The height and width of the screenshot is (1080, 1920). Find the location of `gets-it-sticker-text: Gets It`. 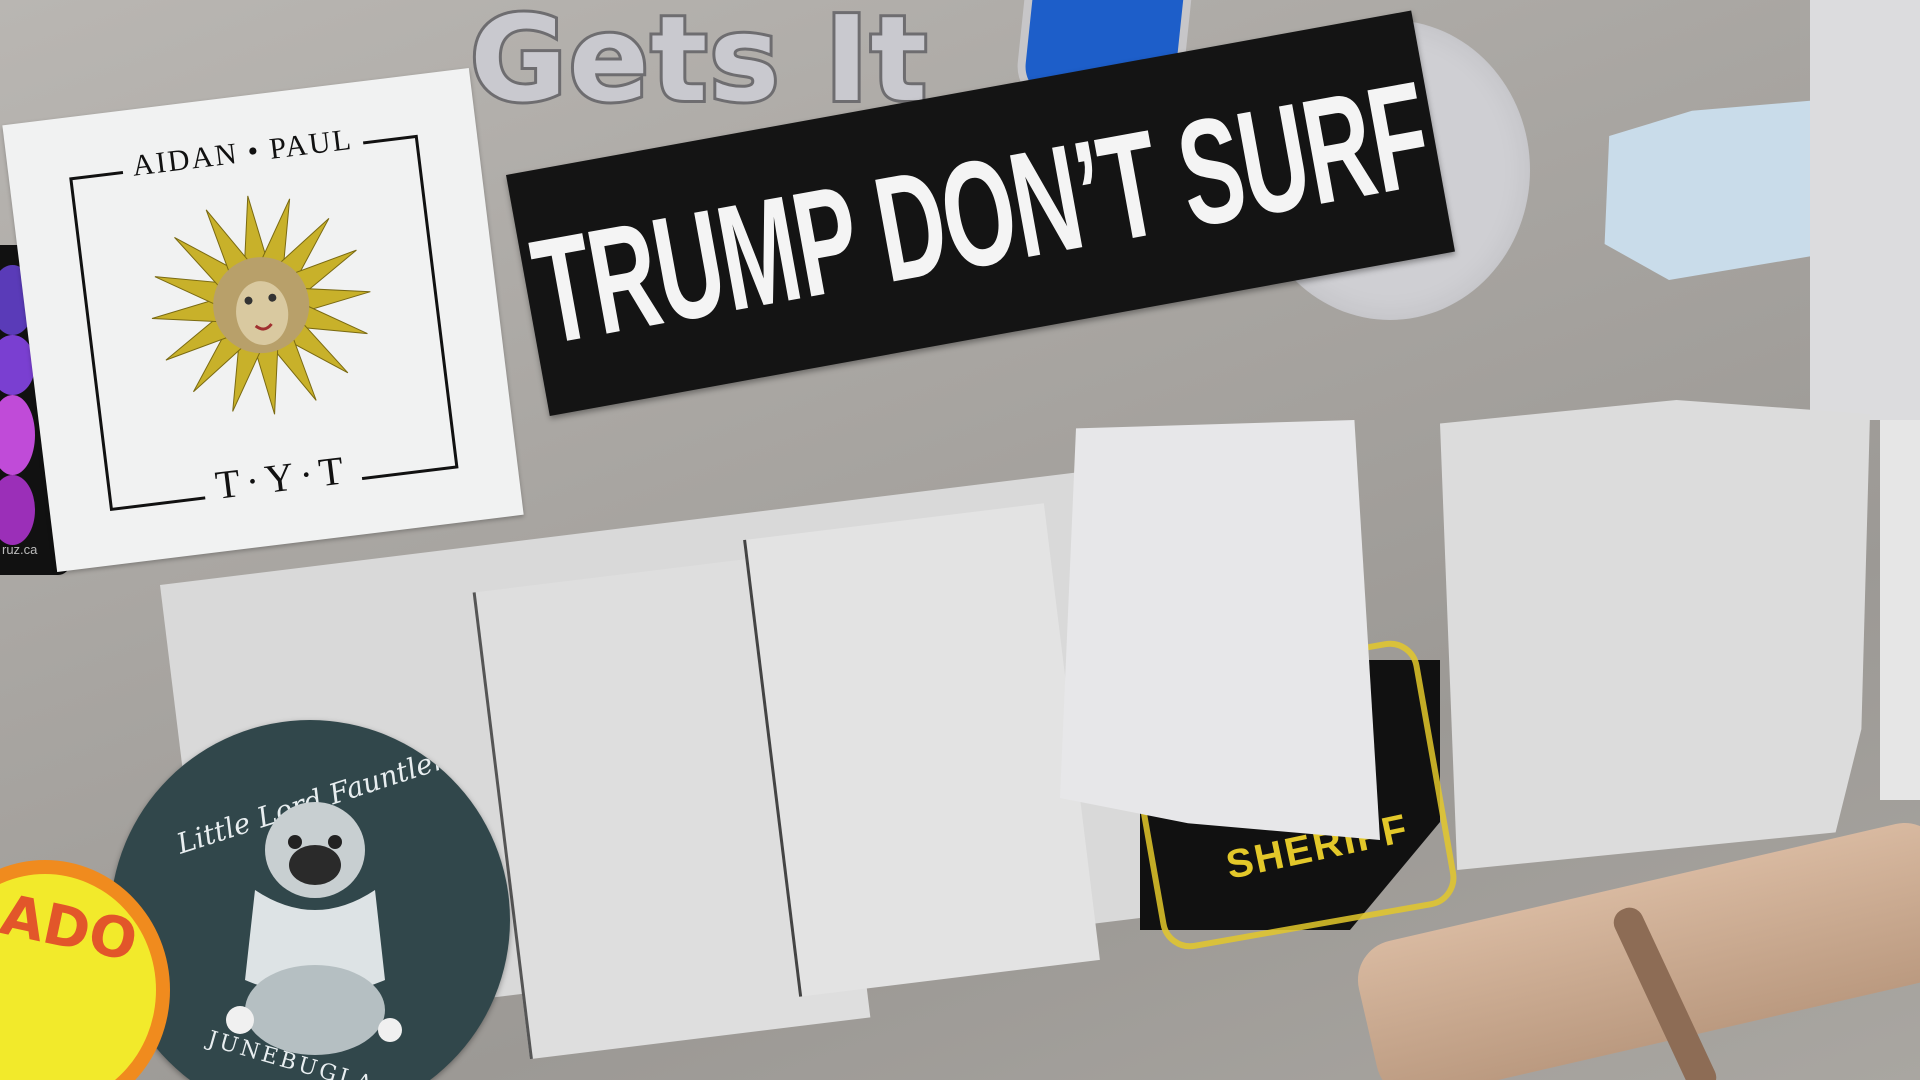

gets-it-sticker-text: Gets It is located at coordinates (698, 65).